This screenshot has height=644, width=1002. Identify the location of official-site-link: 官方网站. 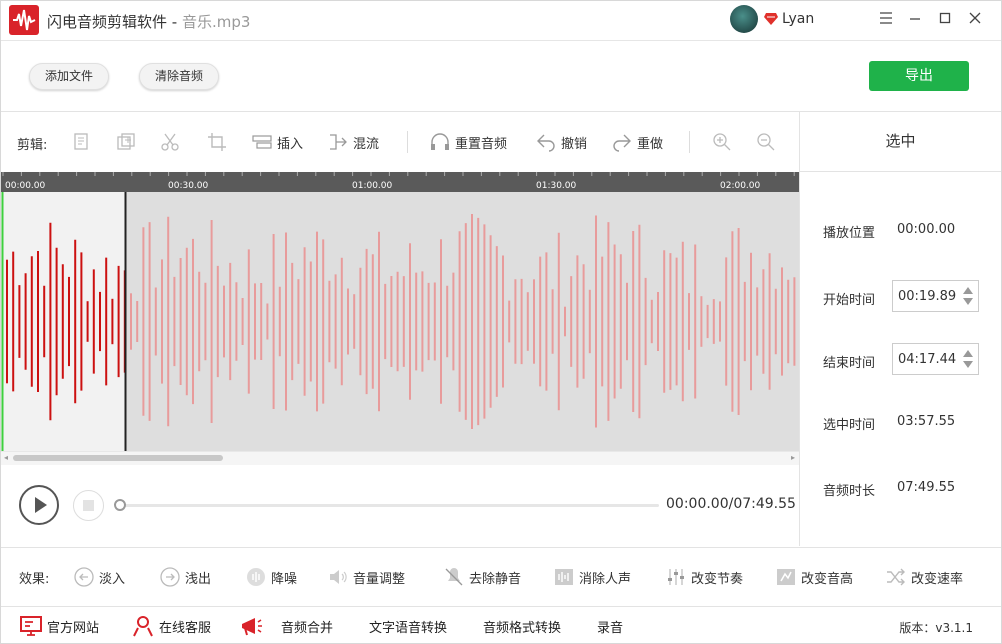
(59, 626).